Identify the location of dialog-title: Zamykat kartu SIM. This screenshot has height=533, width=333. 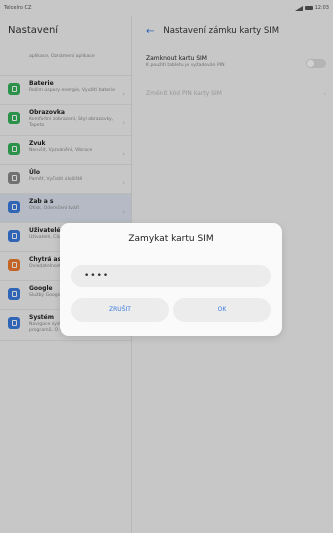
(171, 239).